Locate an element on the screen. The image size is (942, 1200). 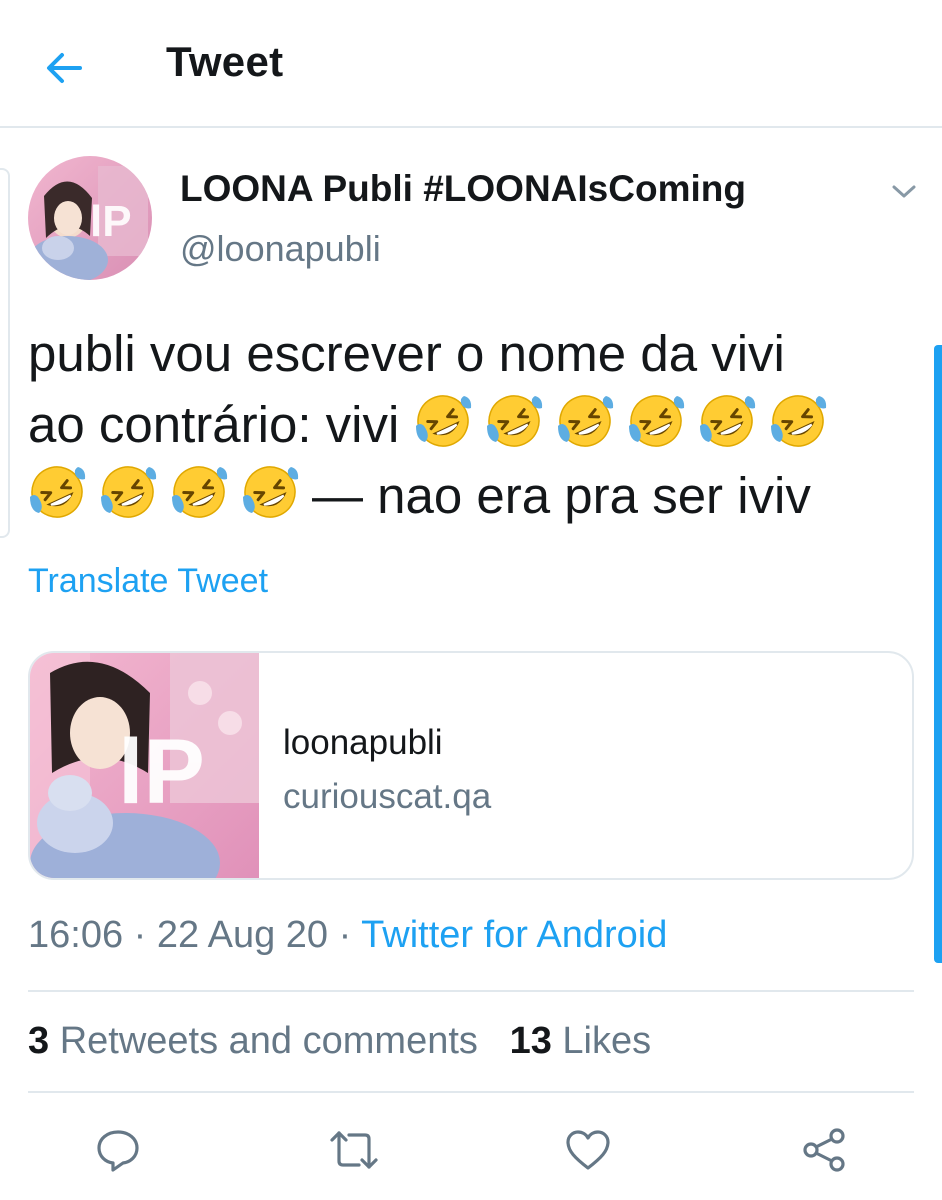
likes-stat: 13 Likes is located at coordinates (581, 1041).